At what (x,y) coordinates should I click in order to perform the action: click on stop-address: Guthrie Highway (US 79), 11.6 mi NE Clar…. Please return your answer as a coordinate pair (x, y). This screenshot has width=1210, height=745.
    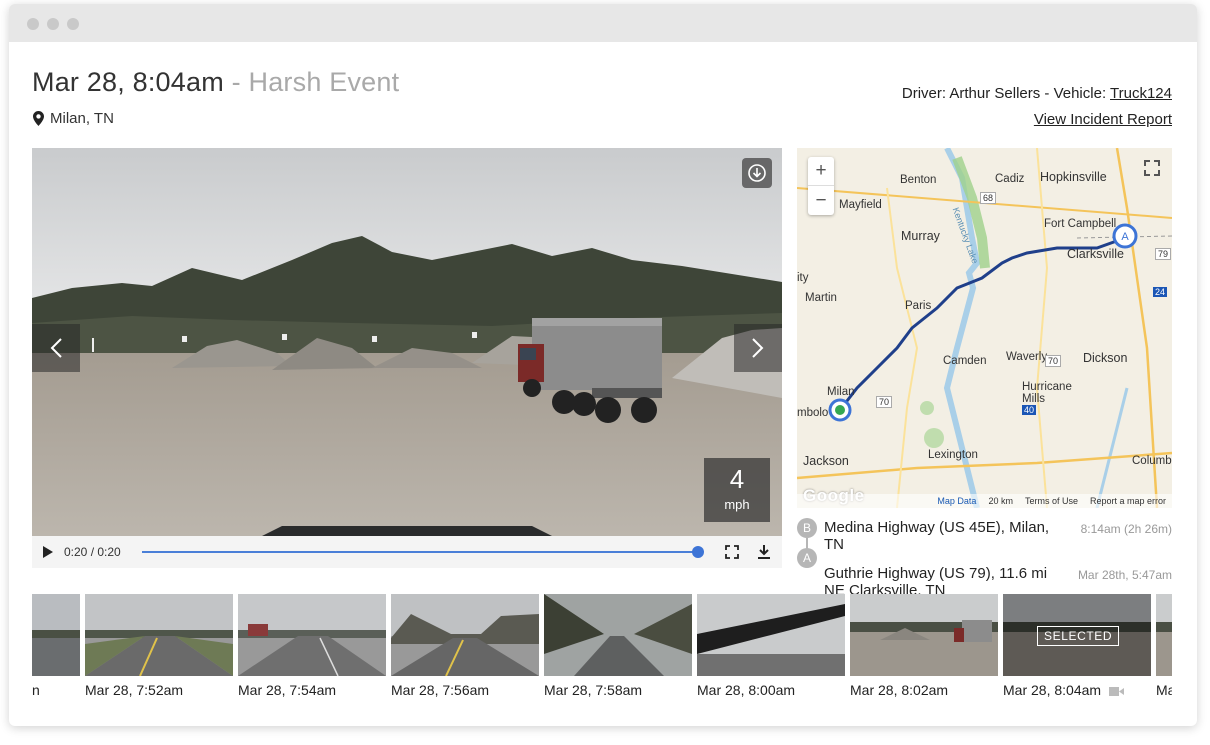
    Looking at the image, I should click on (936, 580).